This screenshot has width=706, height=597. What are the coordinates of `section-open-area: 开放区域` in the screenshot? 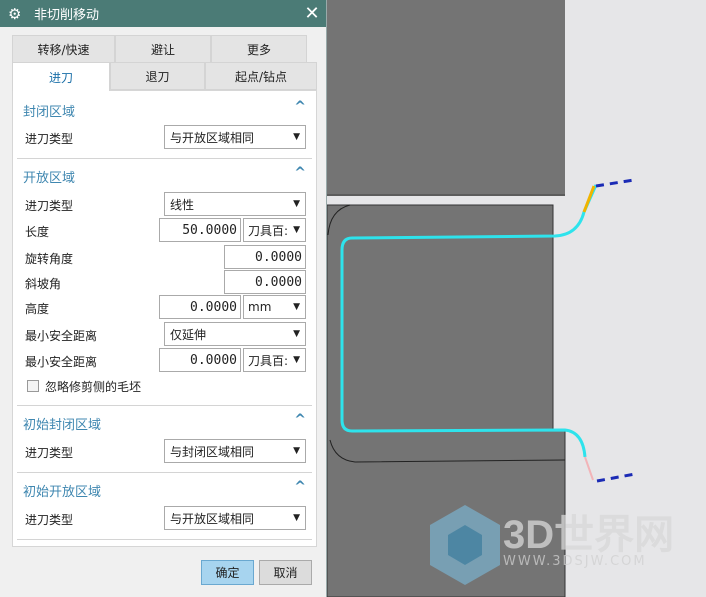 It's located at (49, 176).